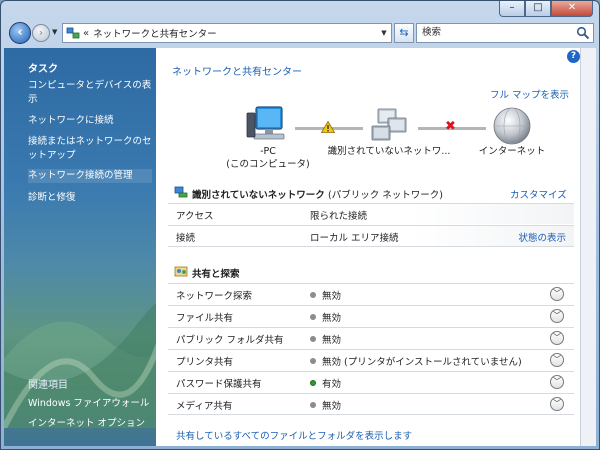 Image resolution: width=600 pixels, height=450 pixels. Describe the element at coordinates (354, 238) in the screenshot. I see `connection-value: ローカル エリア接続` at that location.